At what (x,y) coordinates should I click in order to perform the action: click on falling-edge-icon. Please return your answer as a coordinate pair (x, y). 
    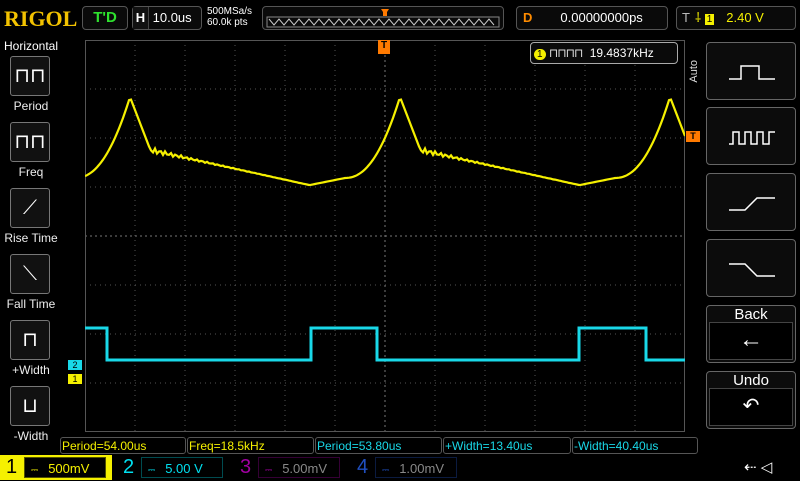
    Looking at the image, I should click on (752, 270).